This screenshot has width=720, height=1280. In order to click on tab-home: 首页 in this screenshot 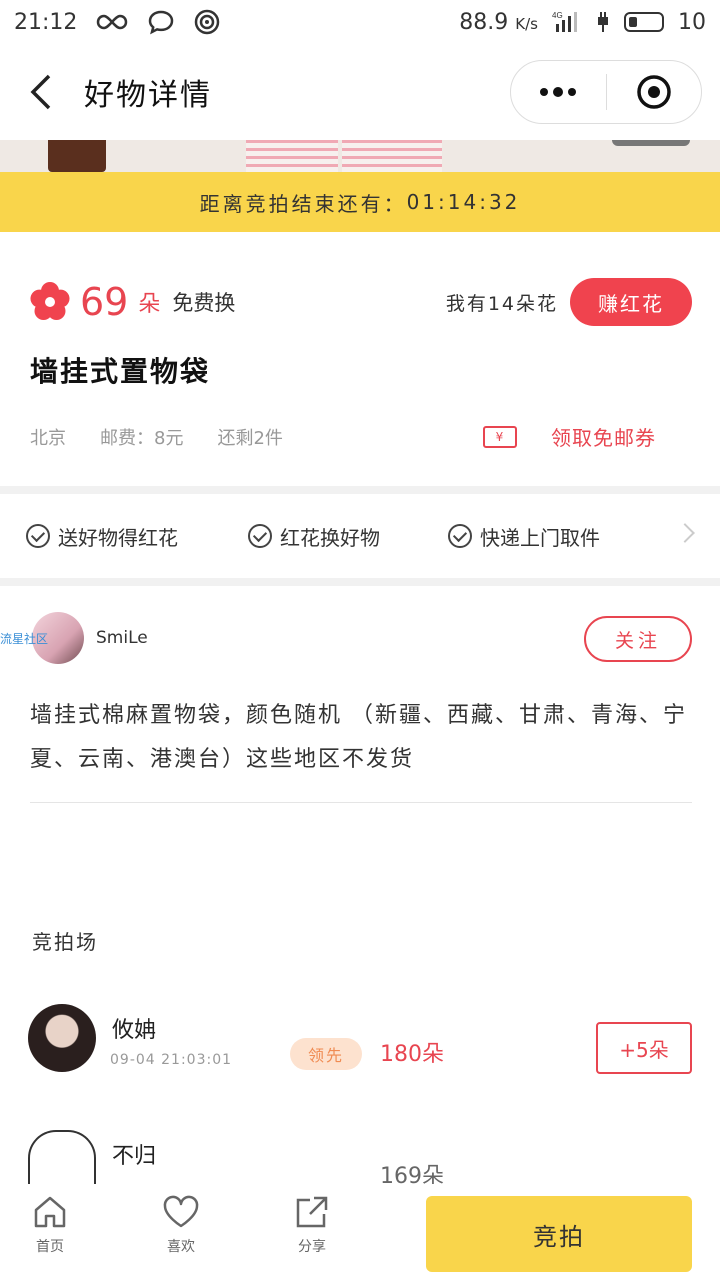, I will do `click(50, 1225)`.